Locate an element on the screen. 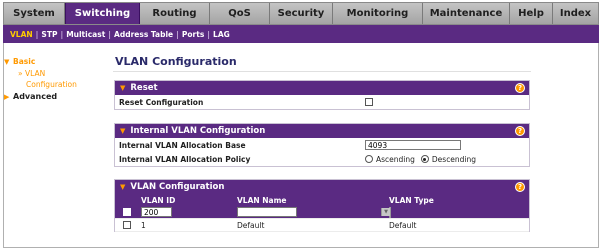  subnav-multicast: Multicast is located at coordinates (85, 34).